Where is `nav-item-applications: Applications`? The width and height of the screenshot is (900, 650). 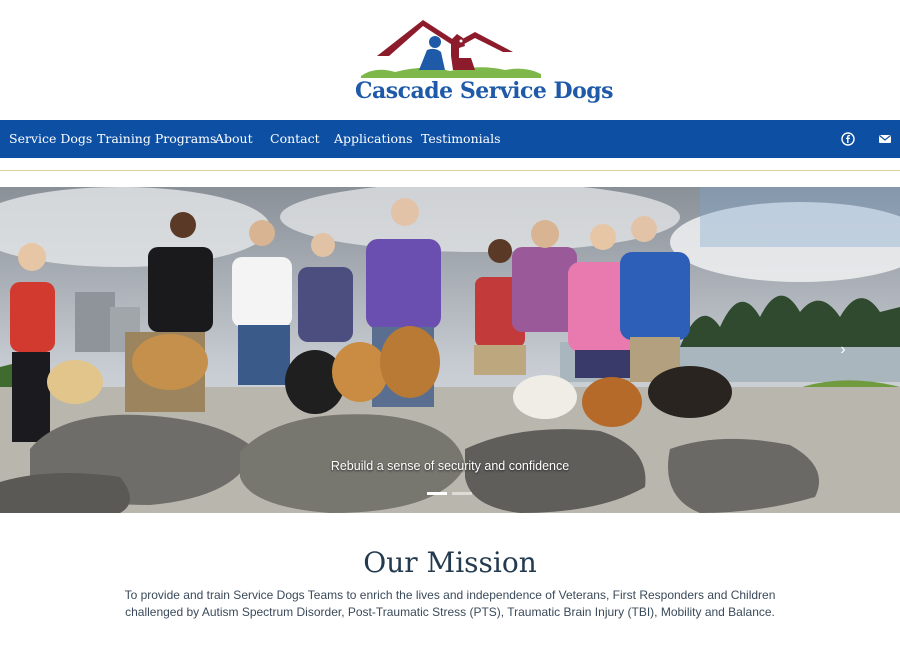
nav-item-applications: Applications is located at coordinates (373, 139).